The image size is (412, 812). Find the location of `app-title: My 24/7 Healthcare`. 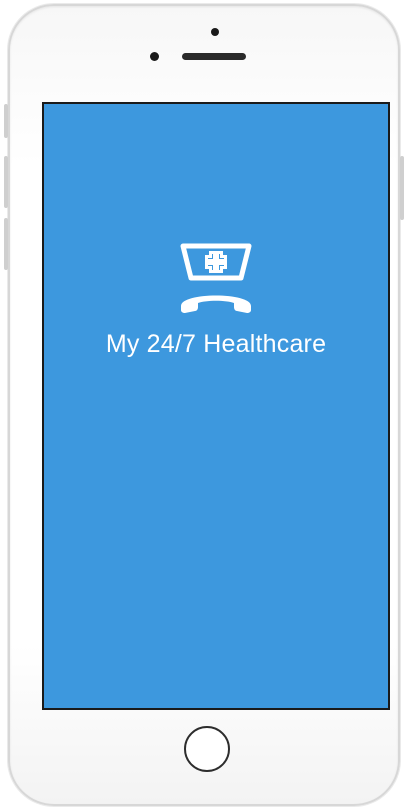

app-title: My 24/7 Healthcare is located at coordinates (216, 344).